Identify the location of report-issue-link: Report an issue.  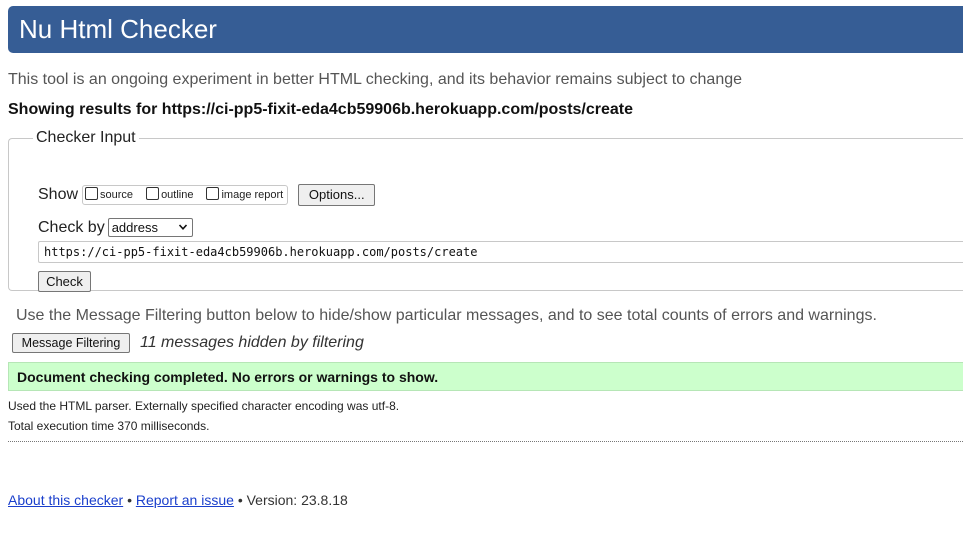
(185, 500).